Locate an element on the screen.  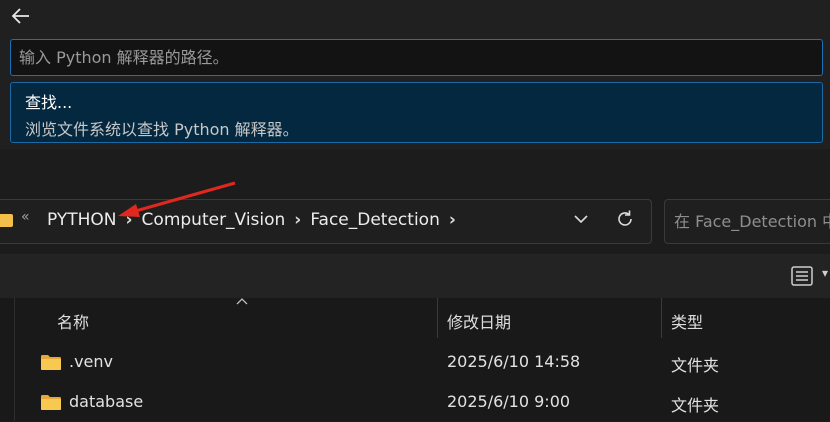
file-name: .venv is located at coordinates (91, 361).